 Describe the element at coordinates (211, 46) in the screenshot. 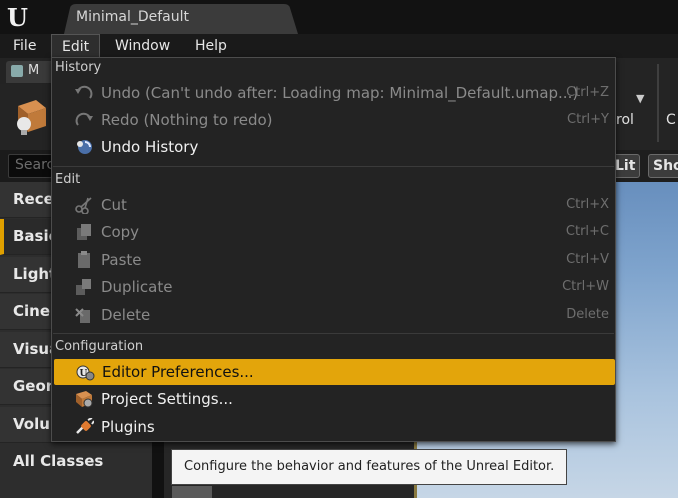

I see `menu-help: Help` at that location.